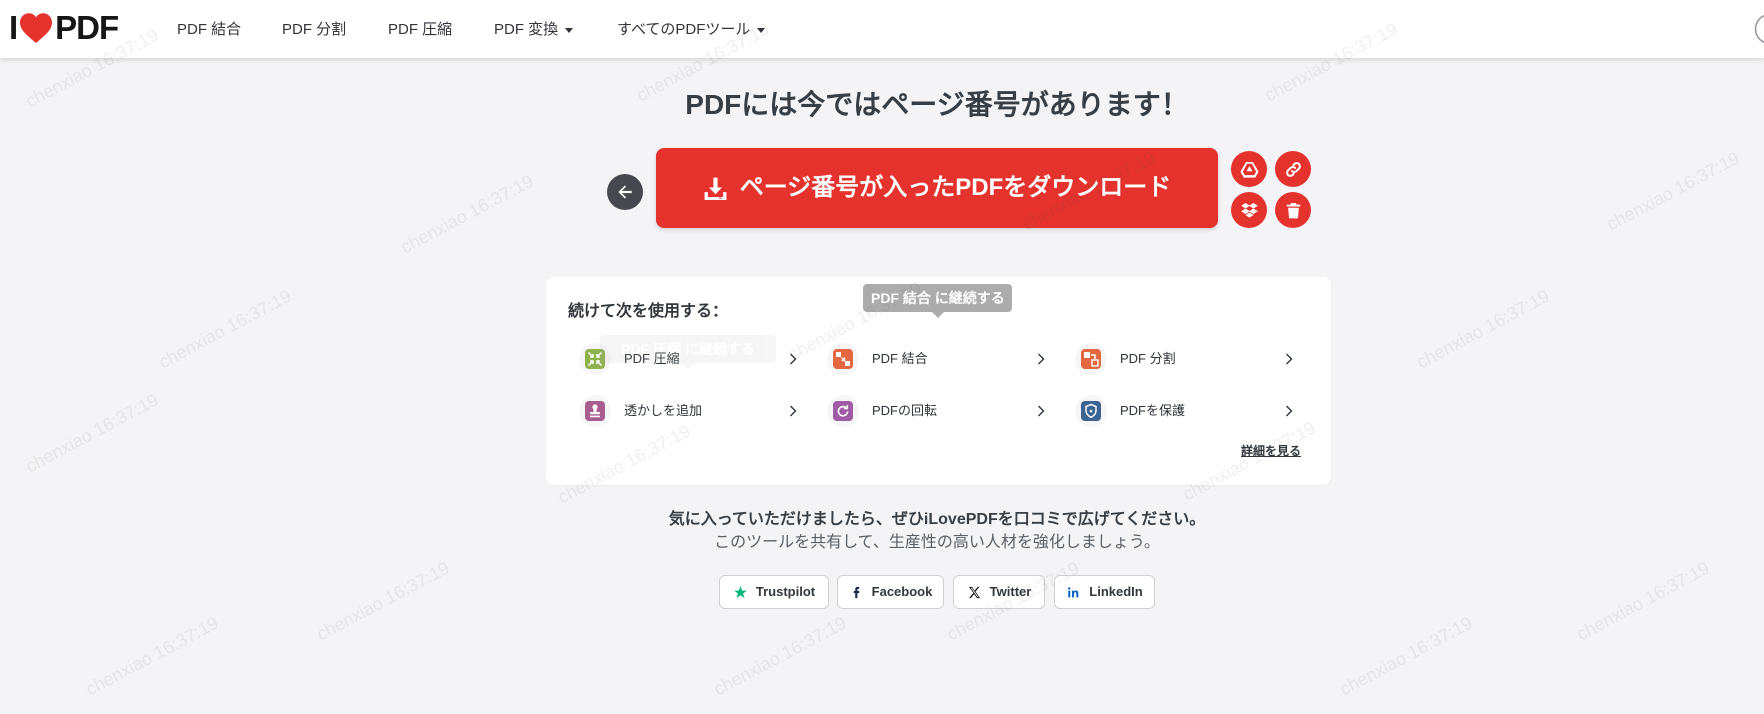 This screenshot has width=1764, height=714. I want to click on shield-icon, so click(1091, 411).